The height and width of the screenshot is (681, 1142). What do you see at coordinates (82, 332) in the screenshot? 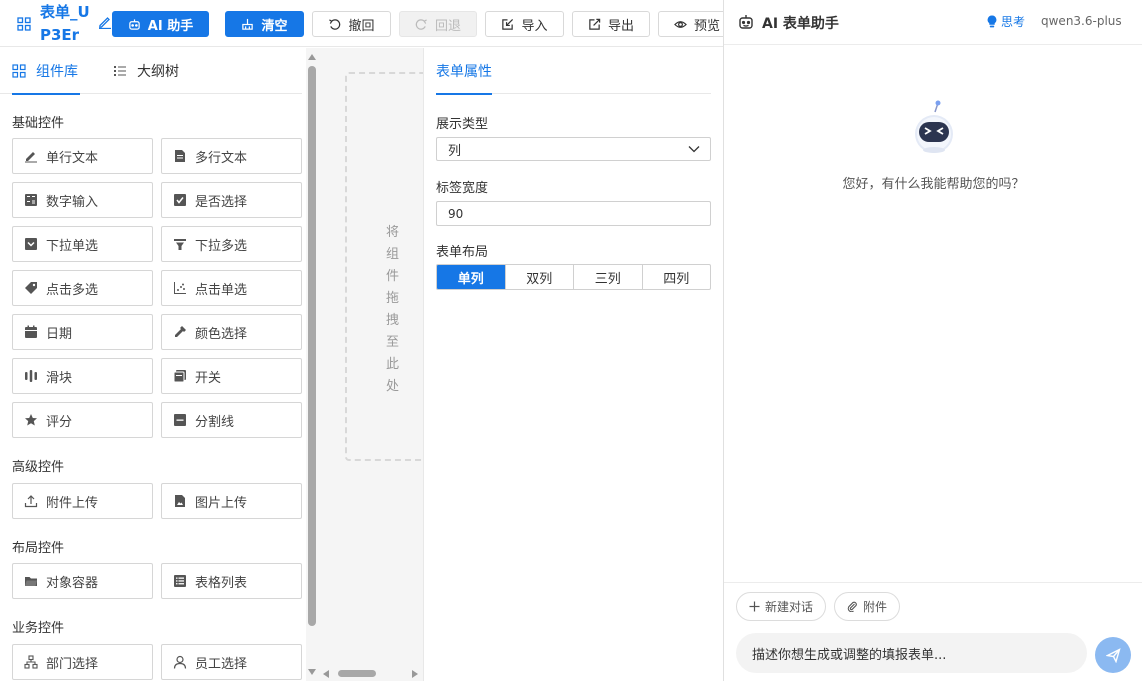
I see `component-date: 日期` at bounding box center [82, 332].